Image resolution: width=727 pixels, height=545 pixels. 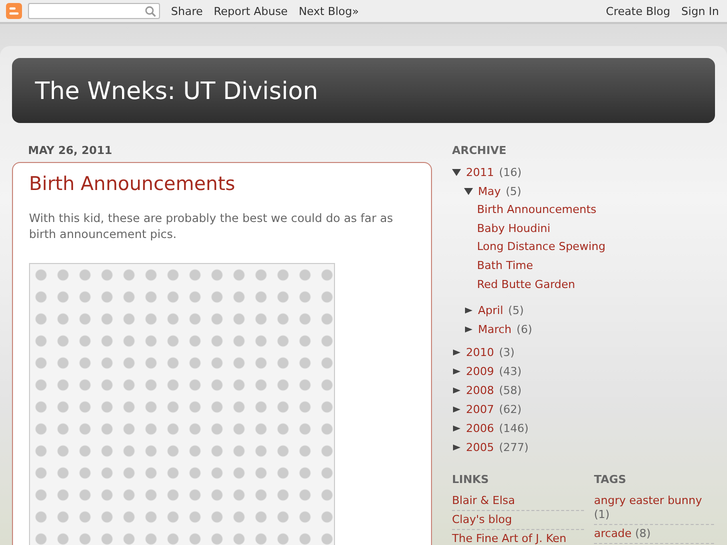 What do you see at coordinates (187, 11) in the screenshot?
I see `navbar-link: Share` at bounding box center [187, 11].